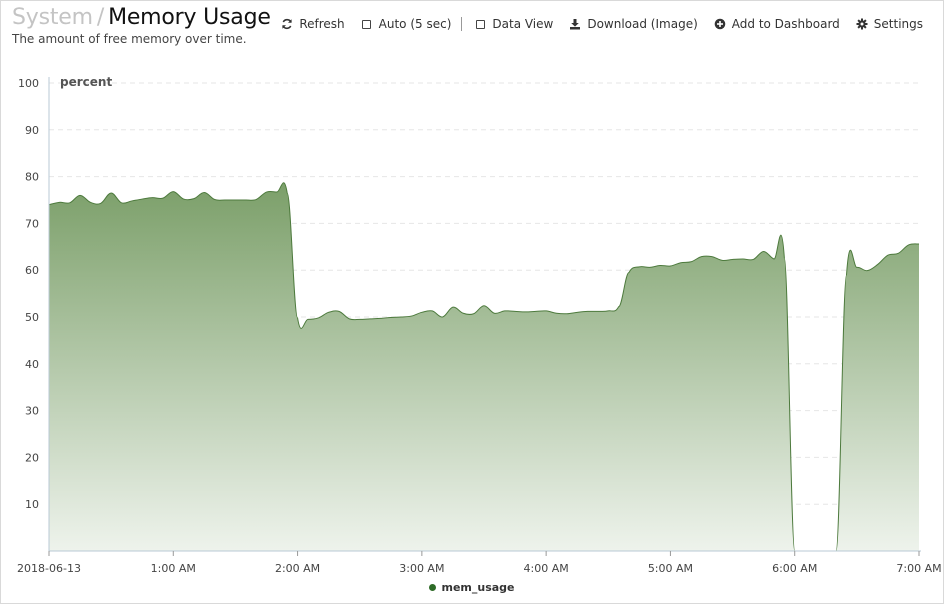  Describe the element at coordinates (28, 294) in the screenshot. I see `y-tick-labels: 10 20 30 40 50 60 70 80 90 100` at that location.